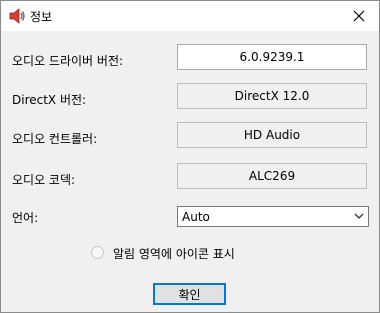 This screenshot has height=313, width=380. Describe the element at coordinates (272, 57) in the screenshot. I see `driver-version-field: 6.0.9239.1` at that location.